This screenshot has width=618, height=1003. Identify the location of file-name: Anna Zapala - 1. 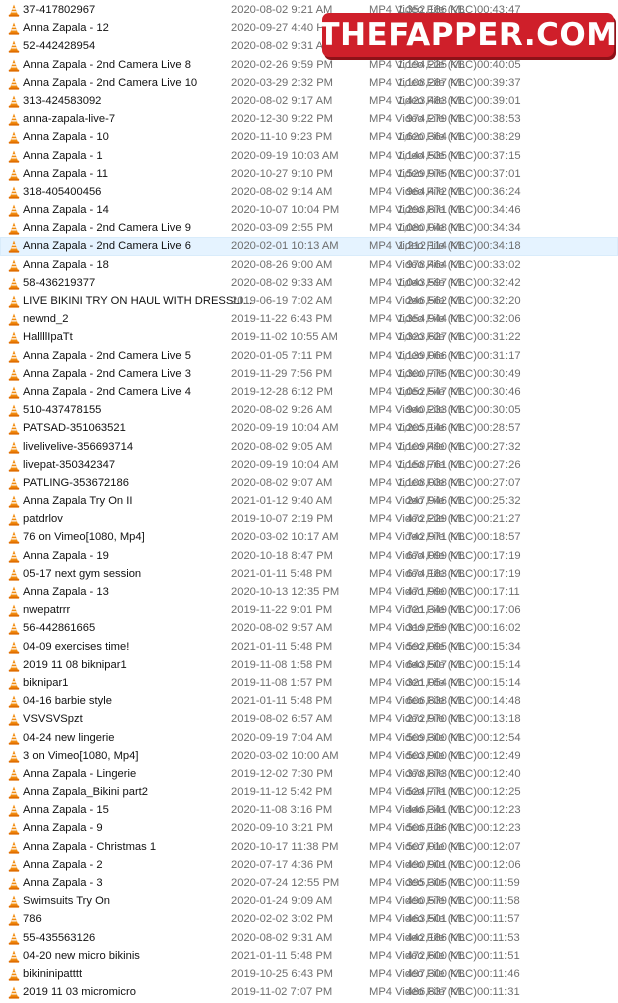
(63, 155).